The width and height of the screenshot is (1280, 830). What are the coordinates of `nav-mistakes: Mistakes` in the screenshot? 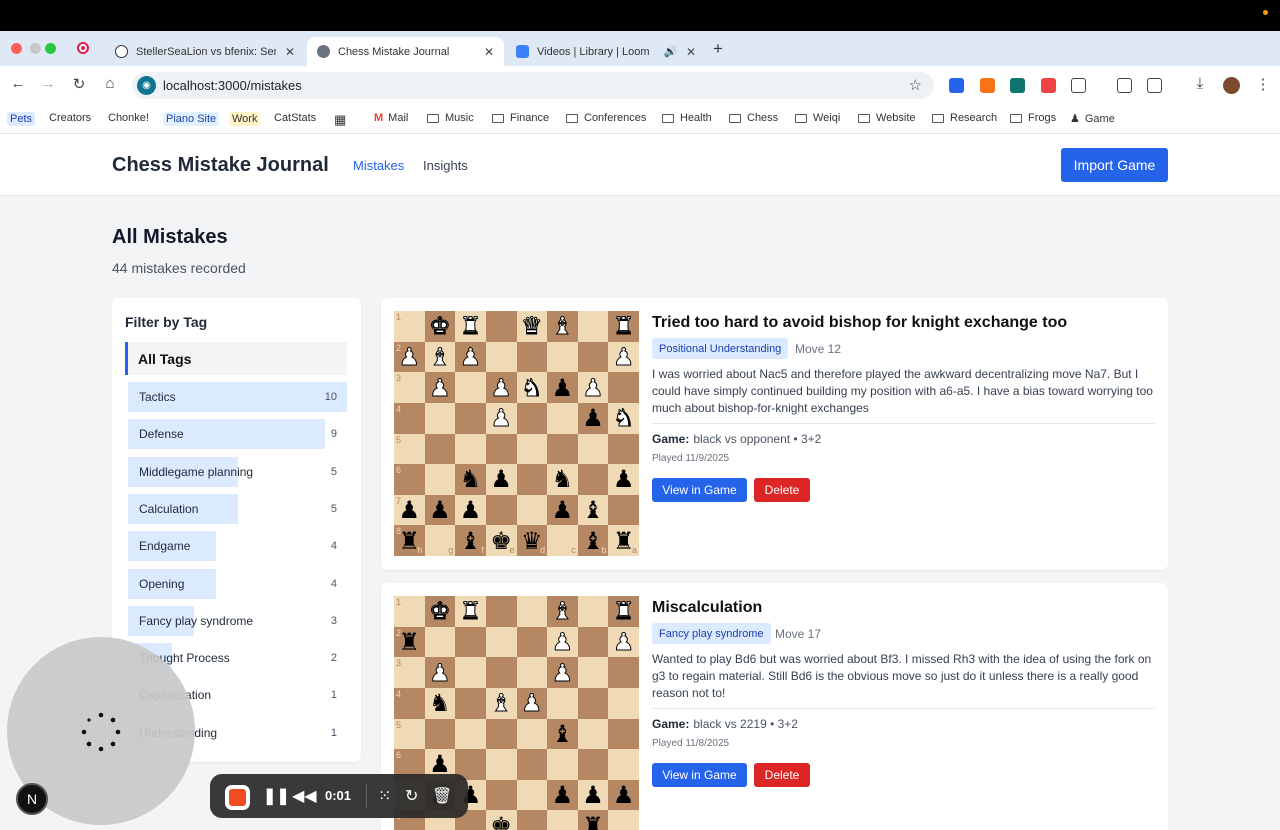 It's located at (378, 165).